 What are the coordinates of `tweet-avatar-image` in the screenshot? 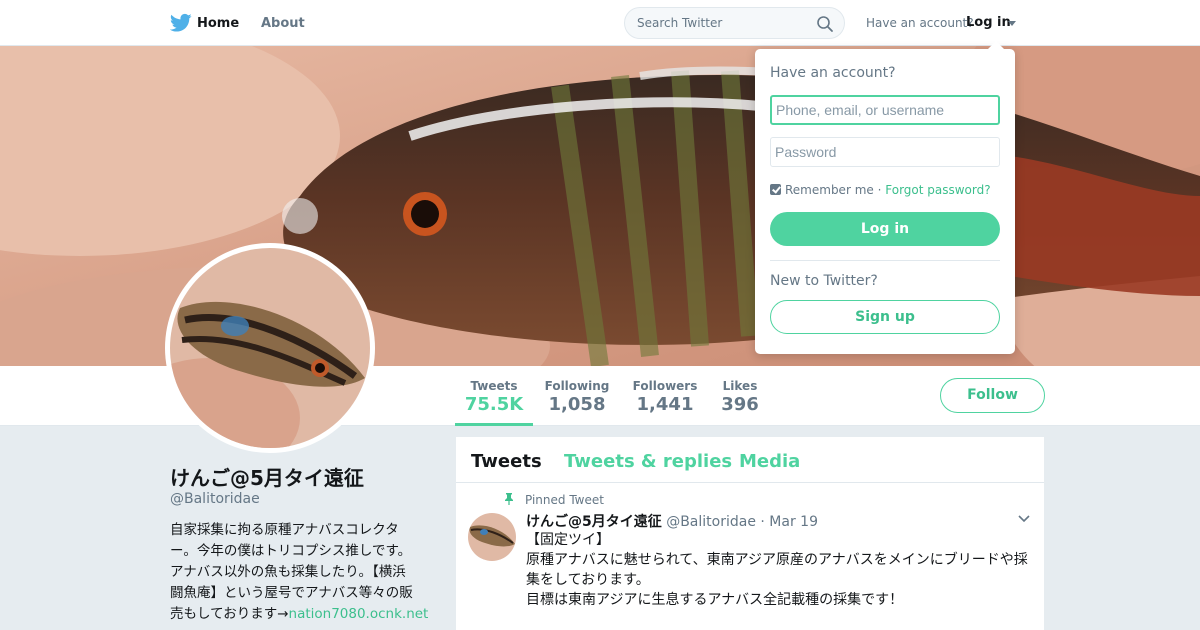 It's located at (492, 537).